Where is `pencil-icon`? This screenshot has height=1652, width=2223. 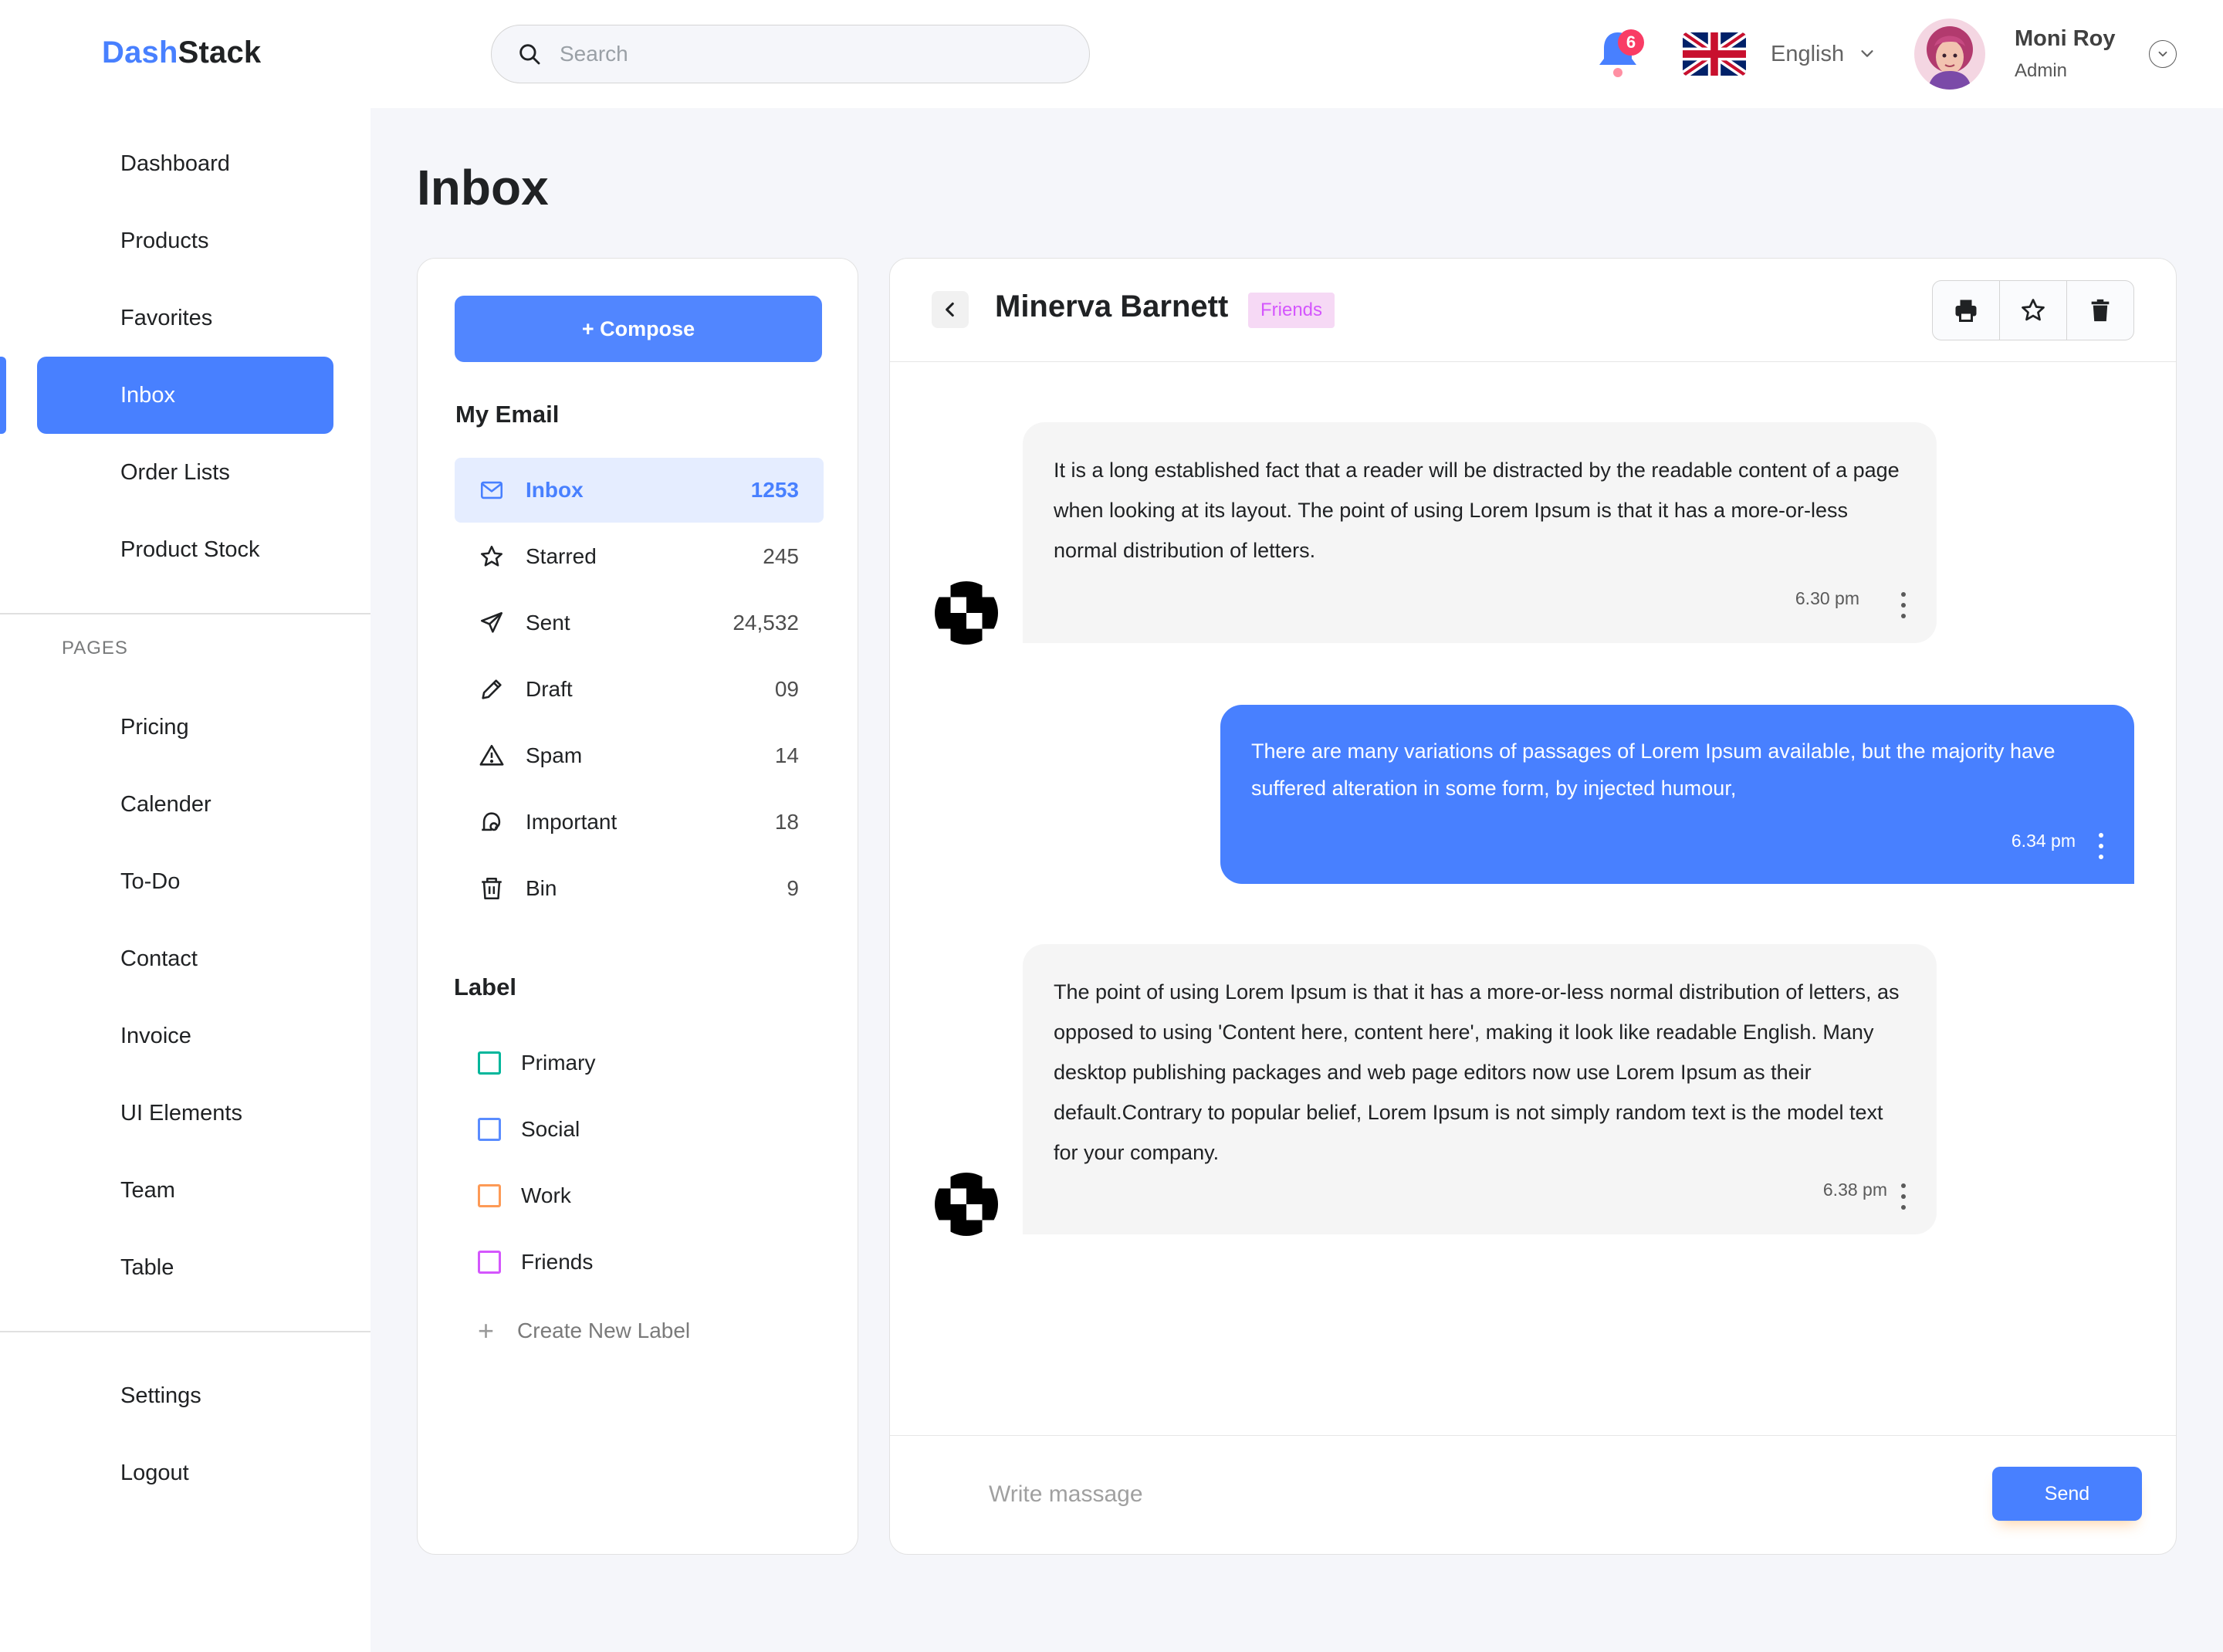
pencil-icon is located at coordinates (492, 689).